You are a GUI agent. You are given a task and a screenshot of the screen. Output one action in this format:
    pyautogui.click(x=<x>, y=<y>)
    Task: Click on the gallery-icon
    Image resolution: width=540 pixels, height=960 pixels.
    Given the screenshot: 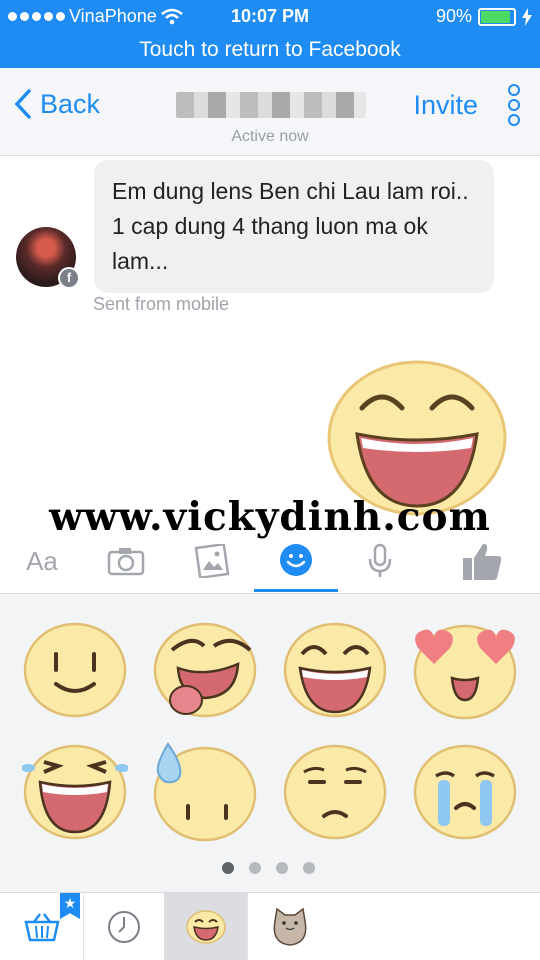 What is the action you would take?
    pyautogui.click(x=212, y=561)
    